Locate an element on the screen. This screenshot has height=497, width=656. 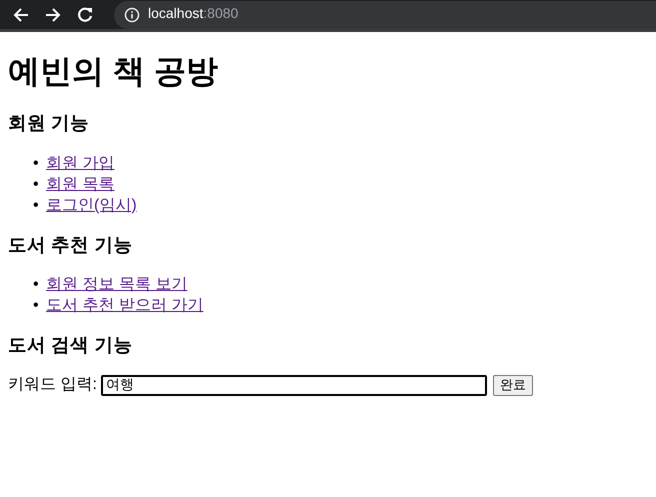
keyword-label: 키워드 입력: is located at coordinates (52, 384).